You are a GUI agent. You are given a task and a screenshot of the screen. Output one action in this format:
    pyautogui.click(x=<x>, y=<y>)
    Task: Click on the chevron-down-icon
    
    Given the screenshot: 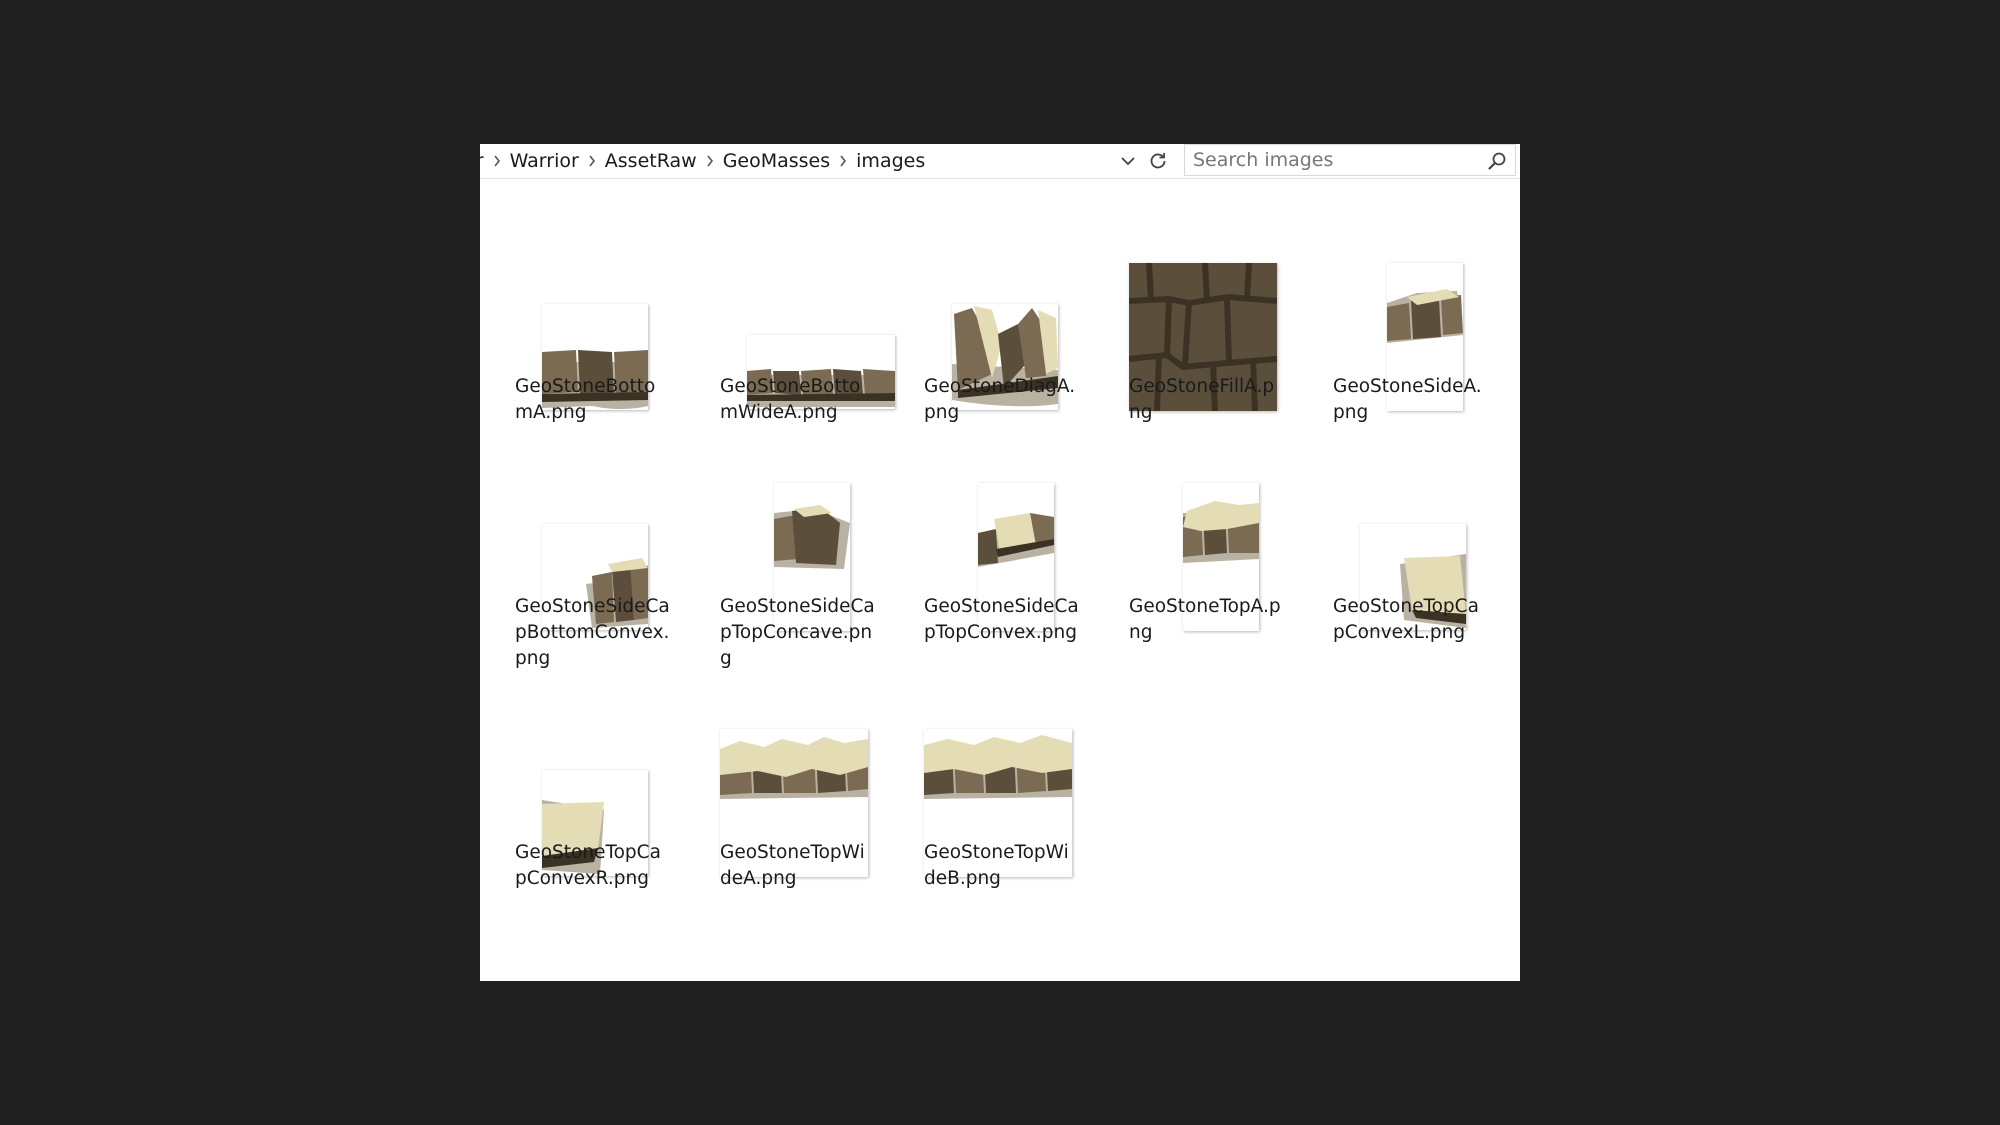 What is the action you would take?
    pyautogui.click(x=1128, y=161)
    